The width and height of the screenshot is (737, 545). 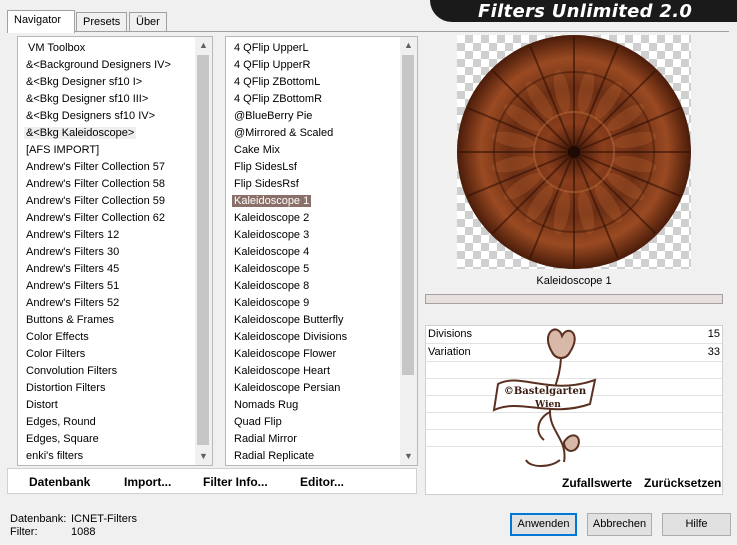 I want to click on list-item: &<Bkg Kaleidoscope>, so click(x=106, y=133).